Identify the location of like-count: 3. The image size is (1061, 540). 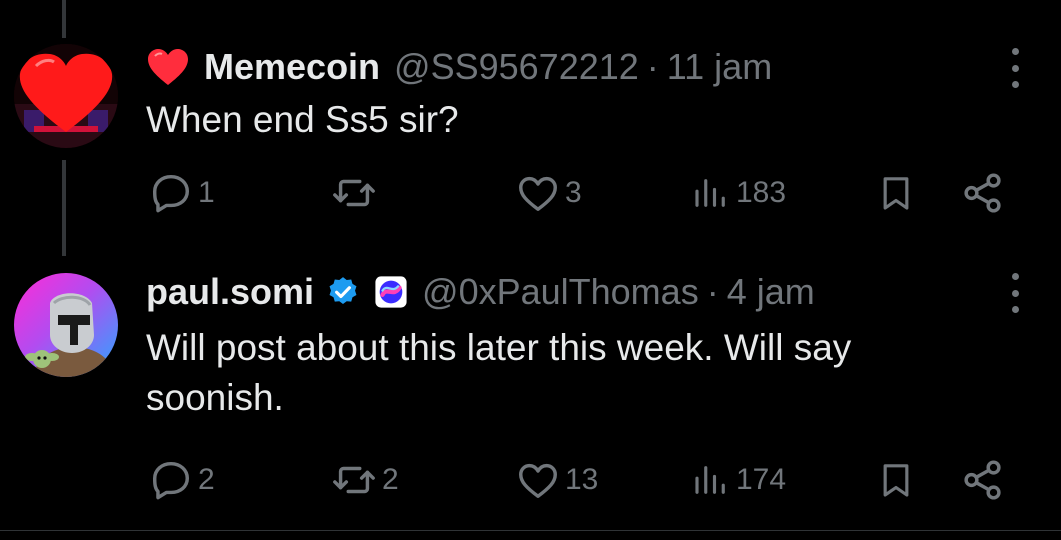
(573, 192).